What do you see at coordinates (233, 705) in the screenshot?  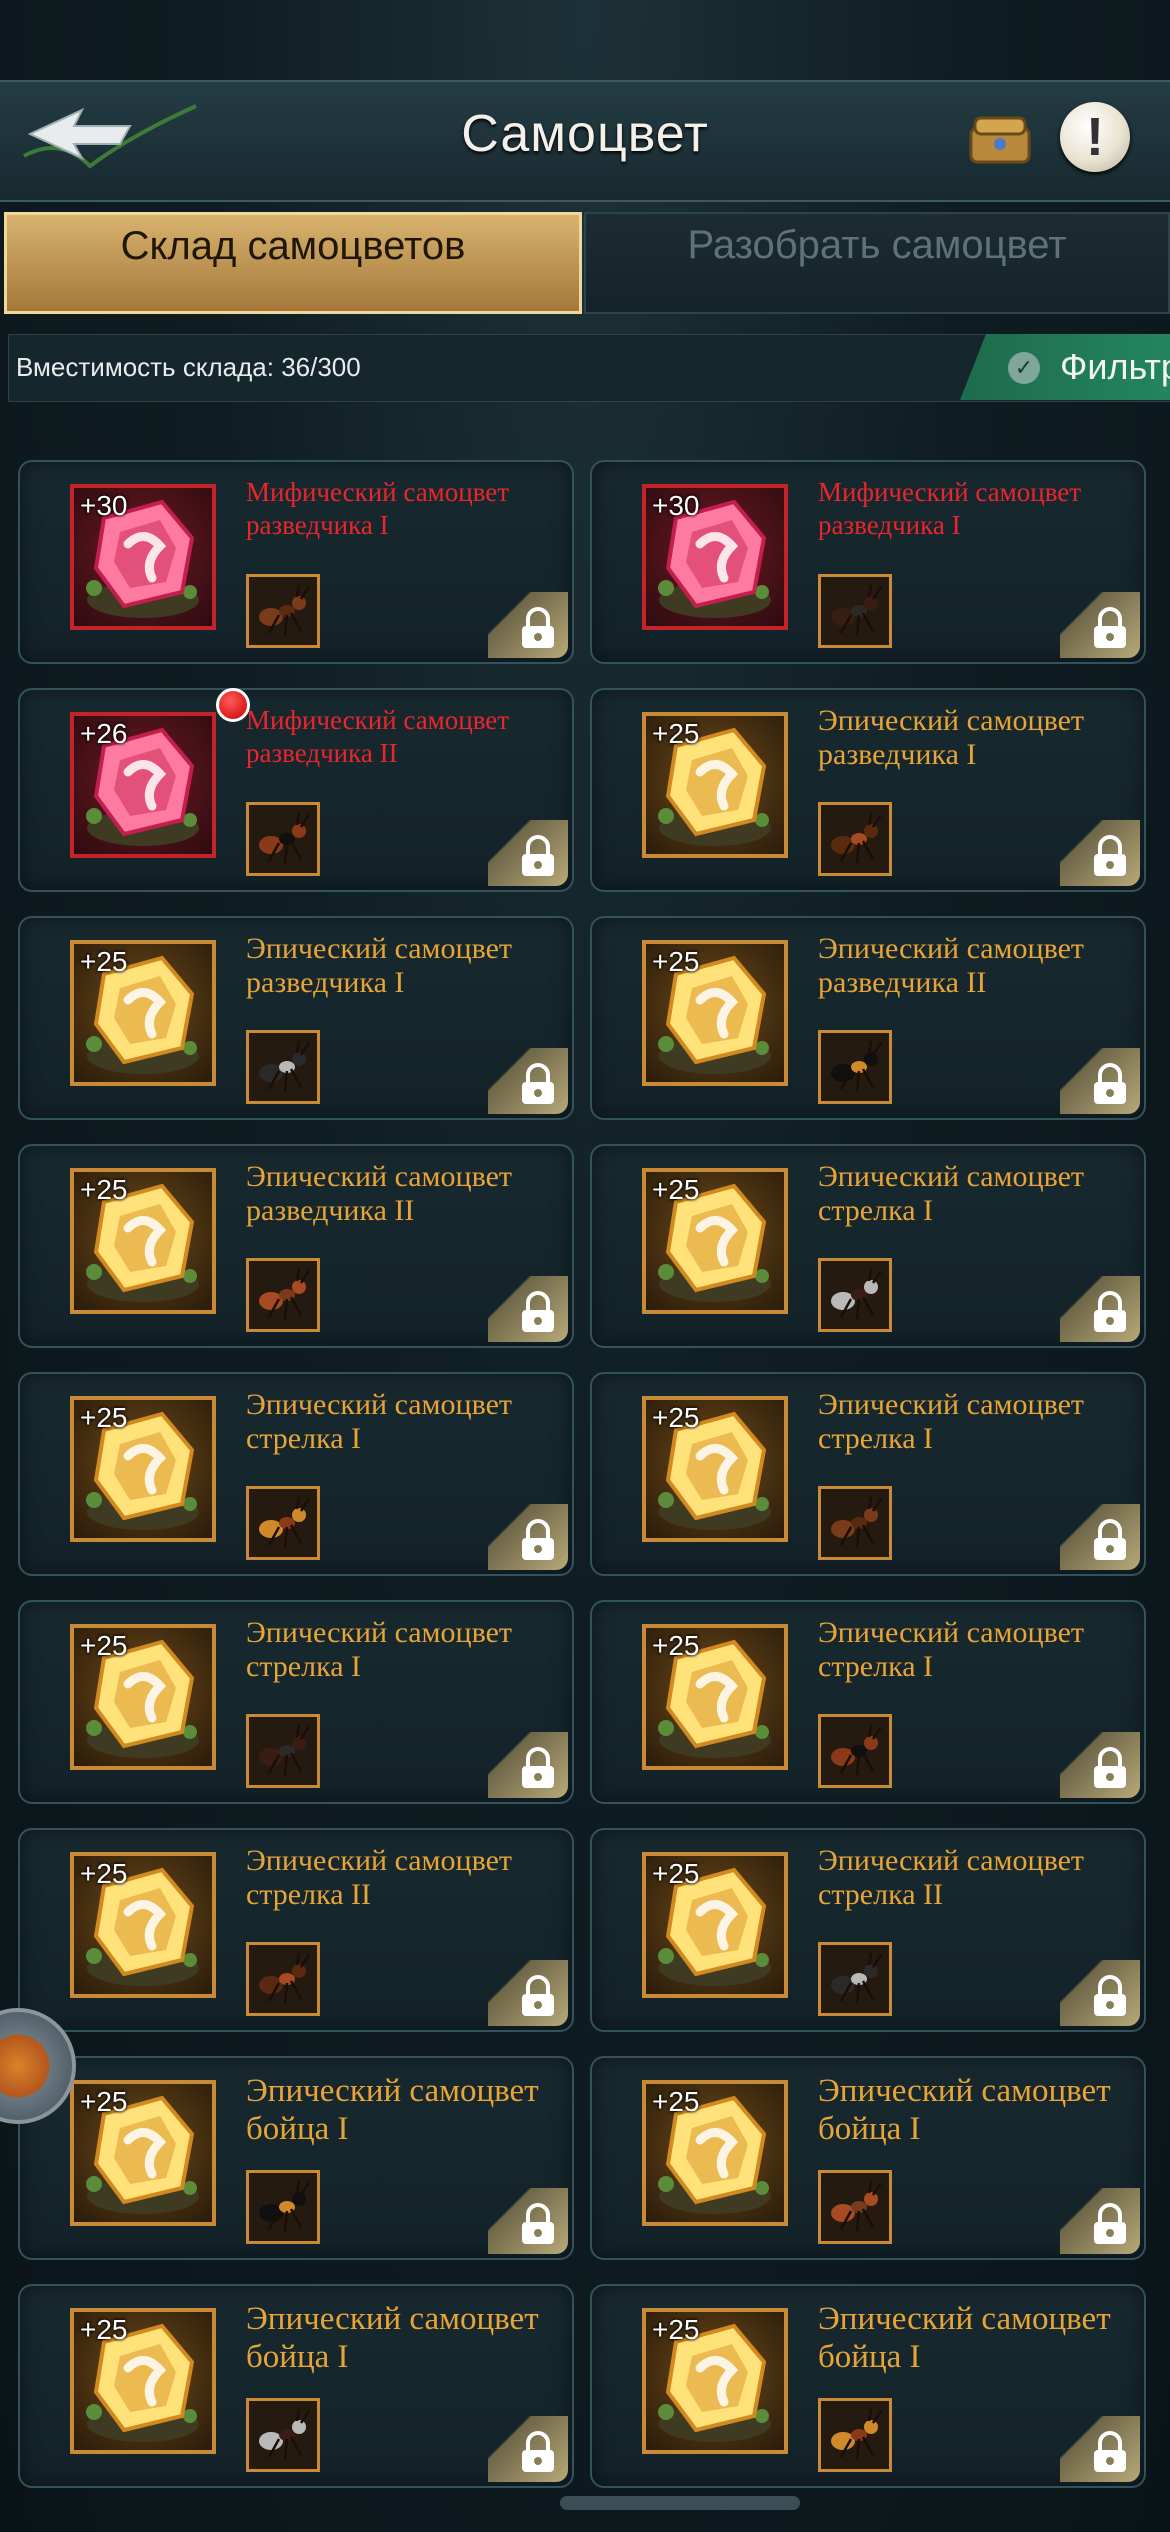 I see `new-indicator-dot` at bounding box center [233, 705].